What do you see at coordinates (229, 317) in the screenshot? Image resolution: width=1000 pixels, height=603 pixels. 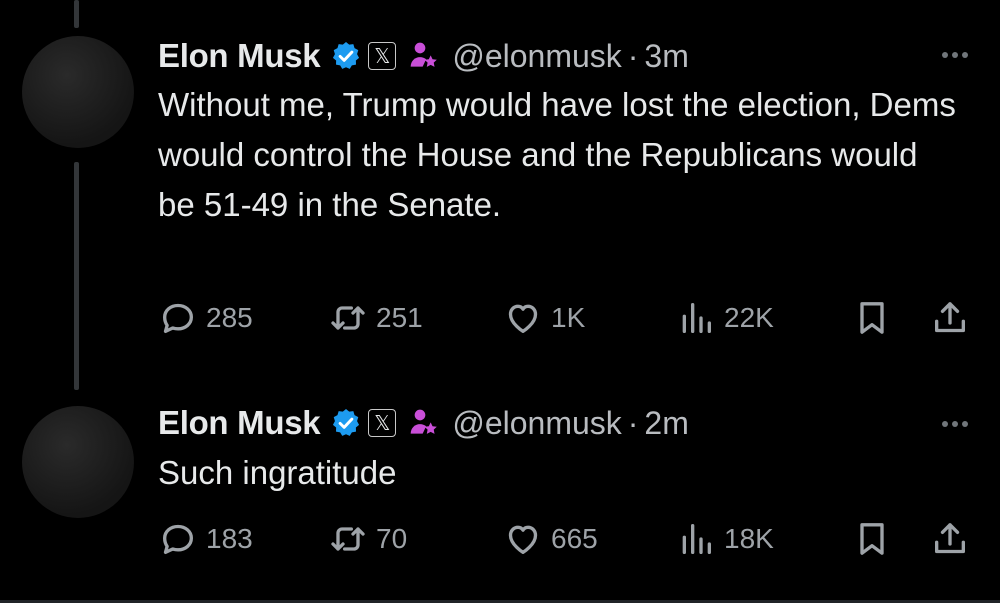 I see `reply-count: 285` at bounding box center [229, 317].